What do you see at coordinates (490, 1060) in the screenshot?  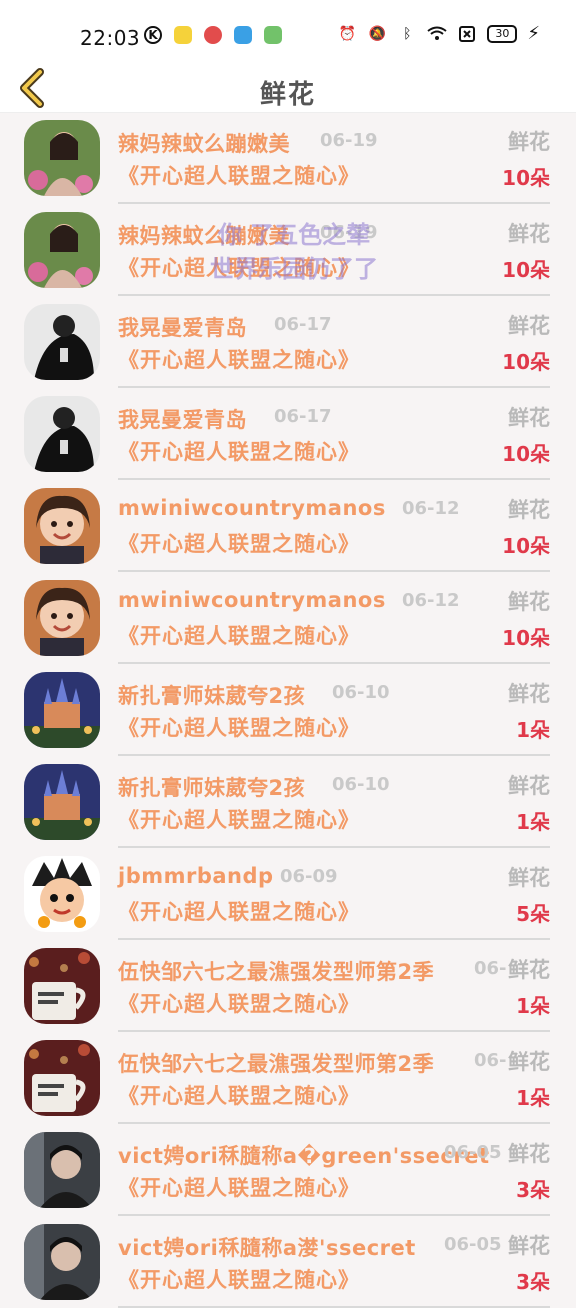 I see `gift-date: 06-` at bounding box center [490, 1060].